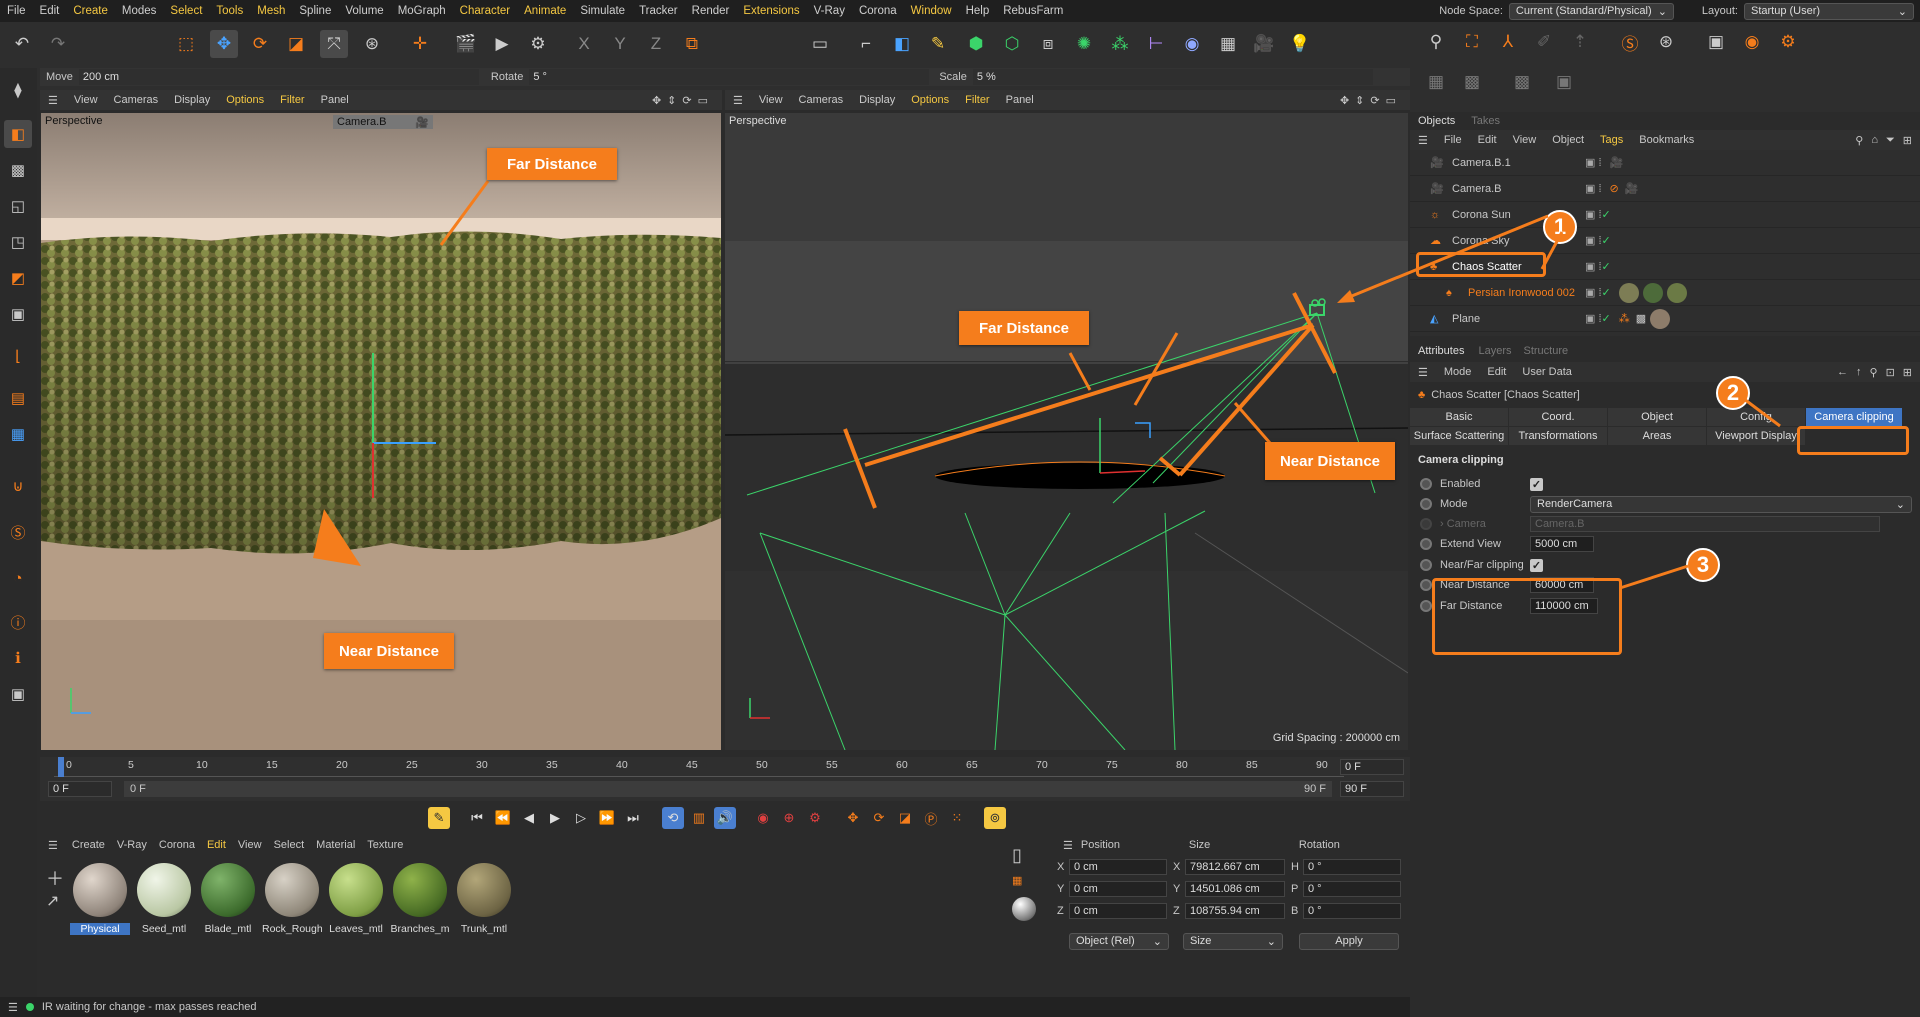 This screenshot has height=1017, width=1920. Describe the element at coordinates (1859, 140) in the screenshot. I see `search-icon: ⚲` at that location.